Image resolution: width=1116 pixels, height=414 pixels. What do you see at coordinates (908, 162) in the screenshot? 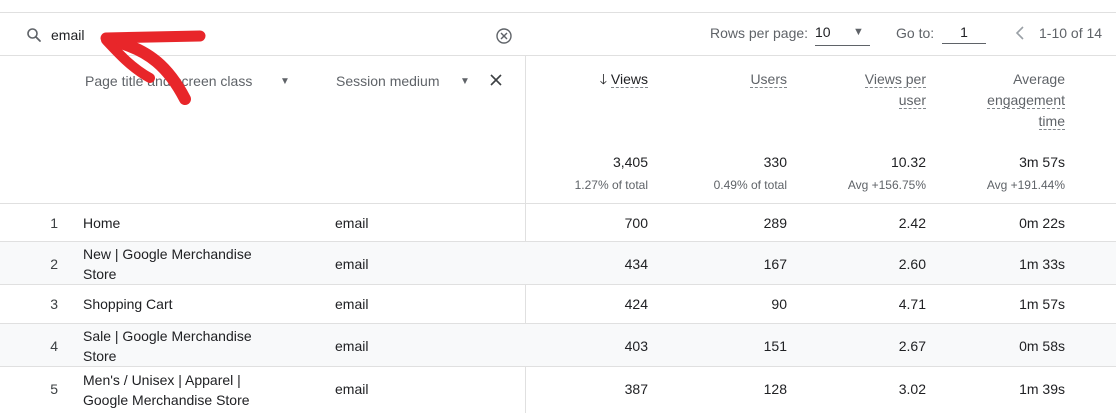
I see `views-per-user-total: 10.32` at bounding box center [908, 162].